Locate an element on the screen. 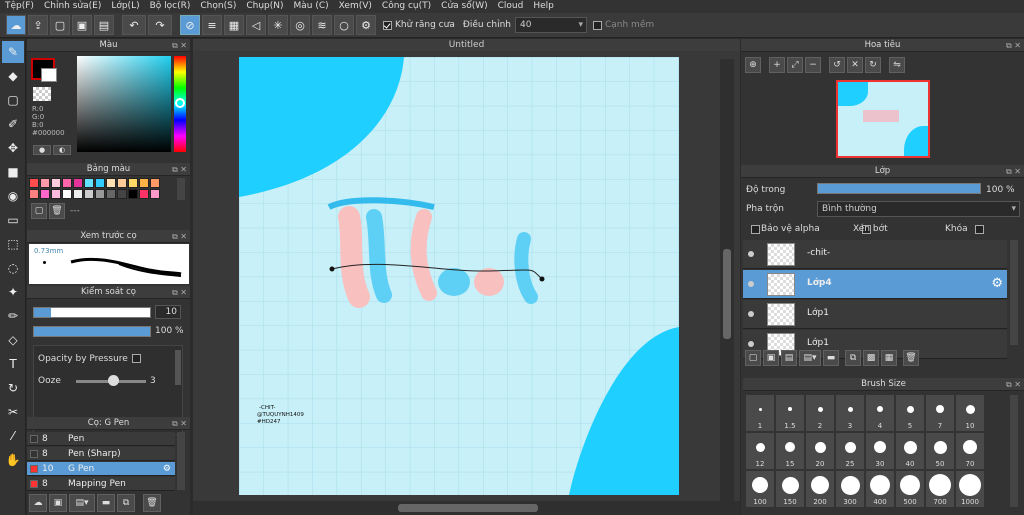  brush-list-scrollbar is located at coordinates (181, 461).